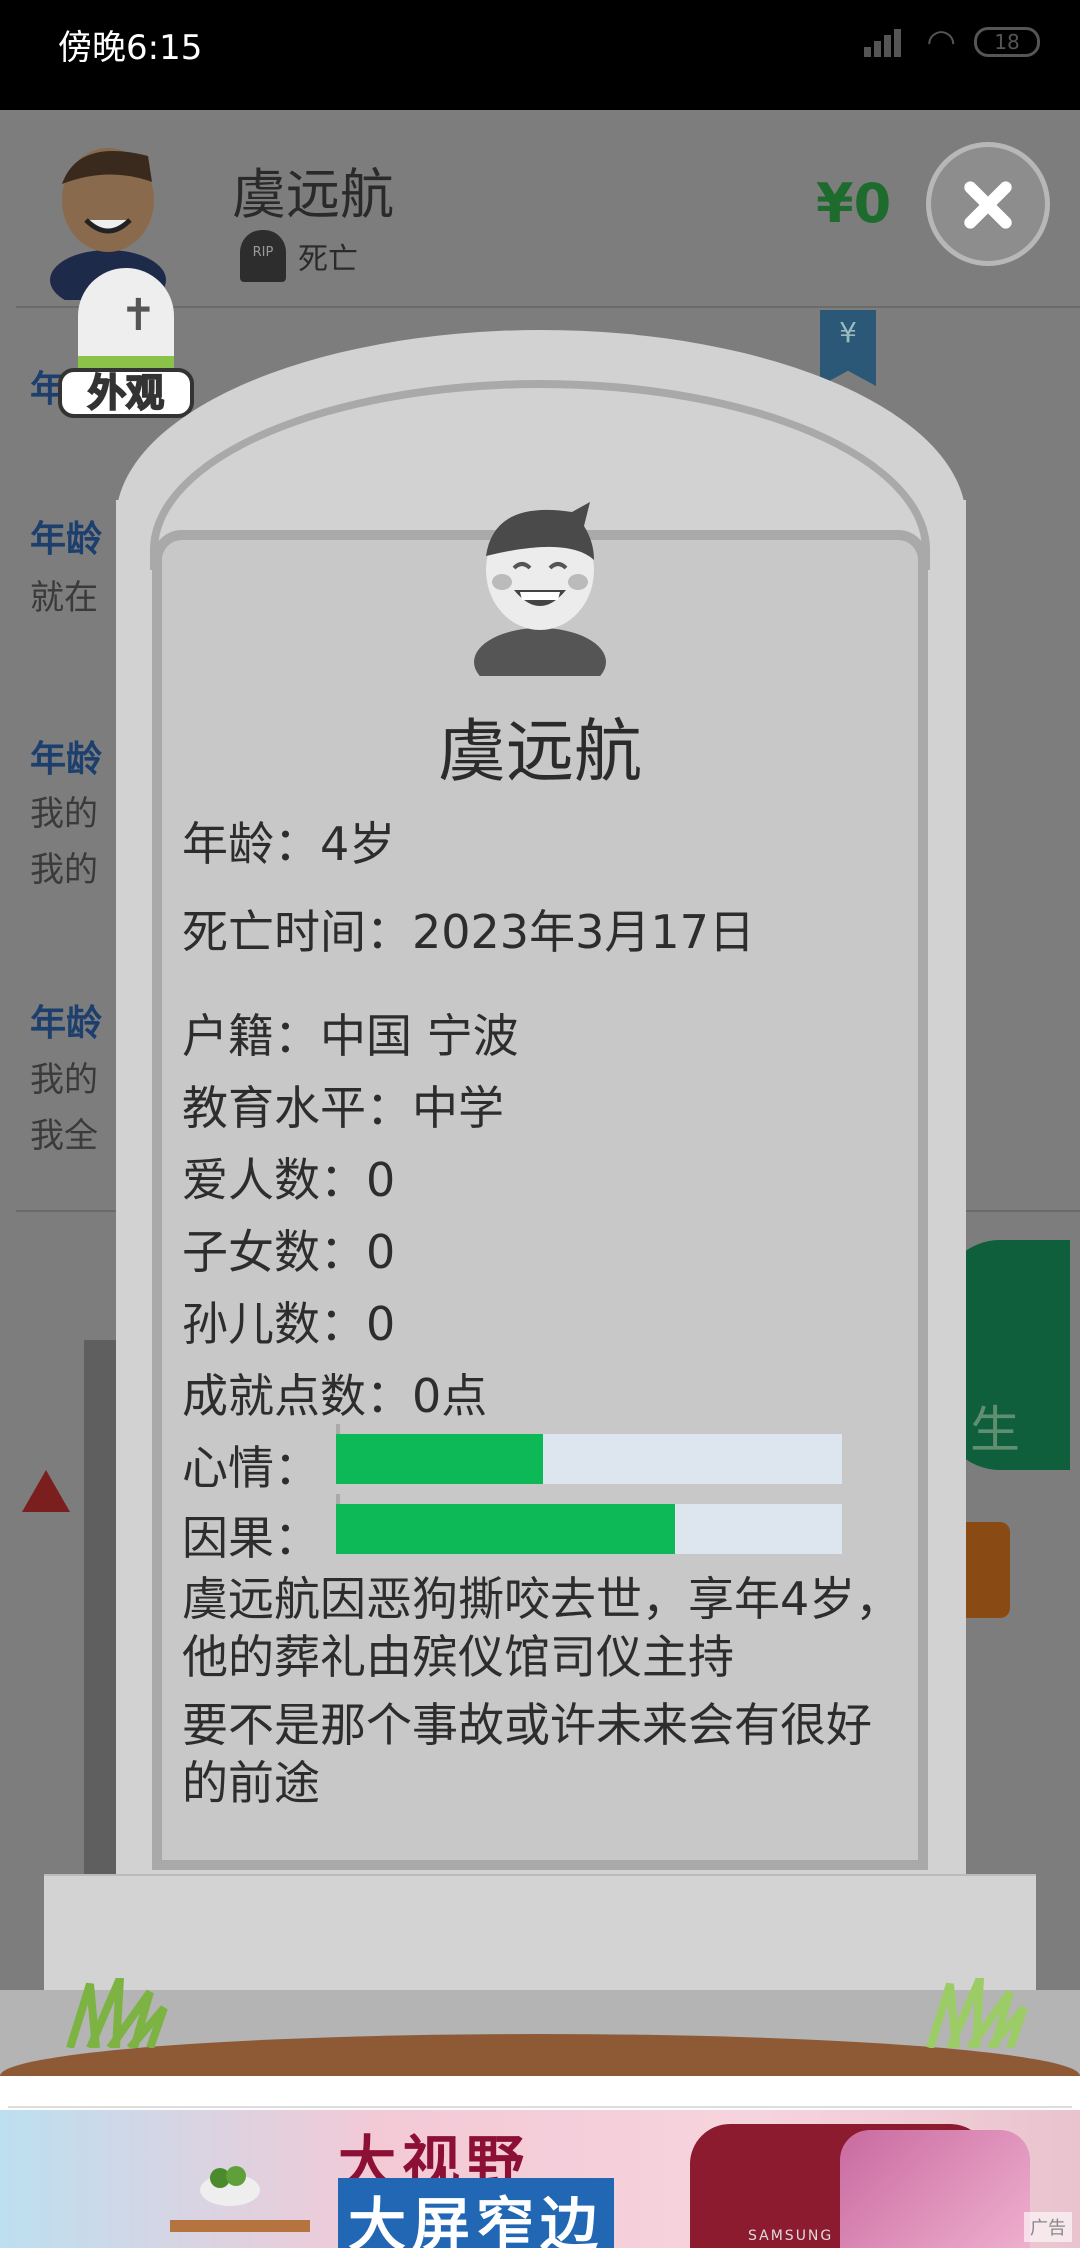 The image size is (1080, 2248). Describe the element at coordinates (130, 48) in the screenshot. I see `status-time: 傍晚6:15` at that location.